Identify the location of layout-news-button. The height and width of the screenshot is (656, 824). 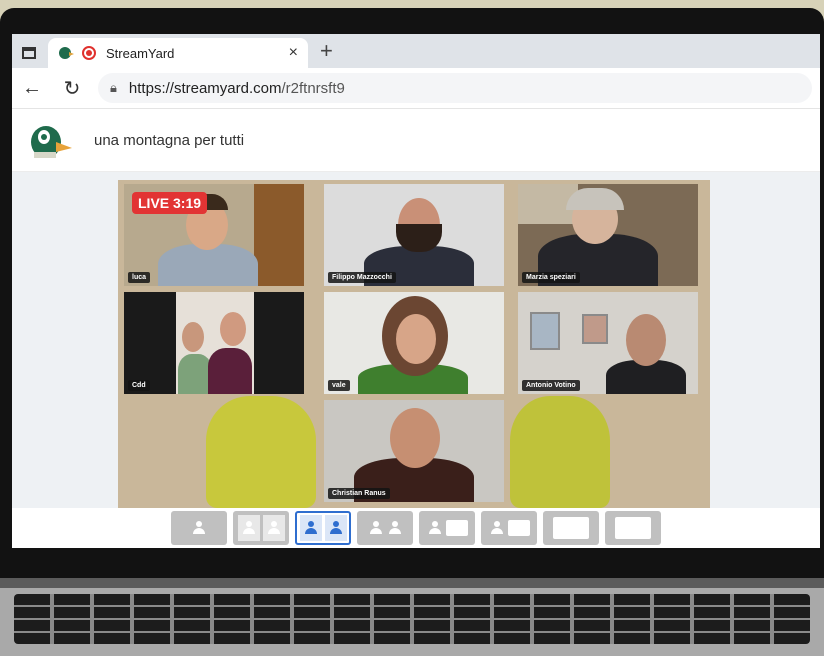
(509, 528).